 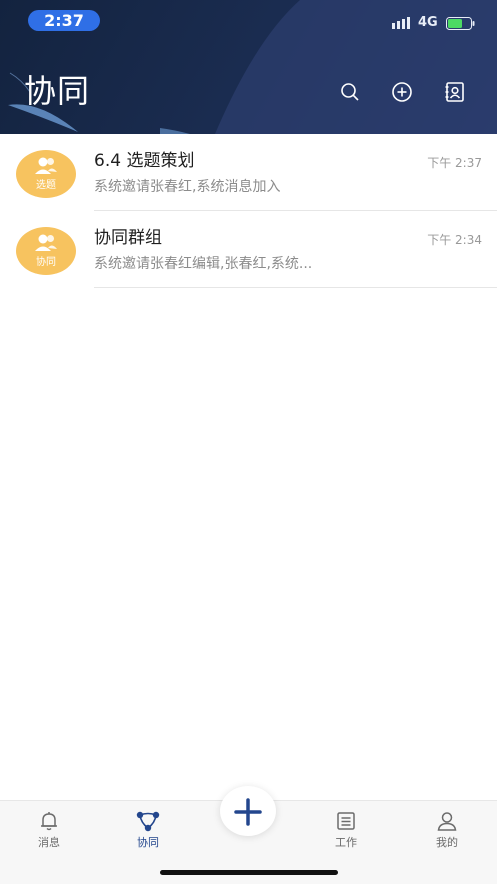 What do you see at coordinates (454, 240) in the screenshot?
I see `conversation-time: 下午 2:34` at bounding box center [454, 240].